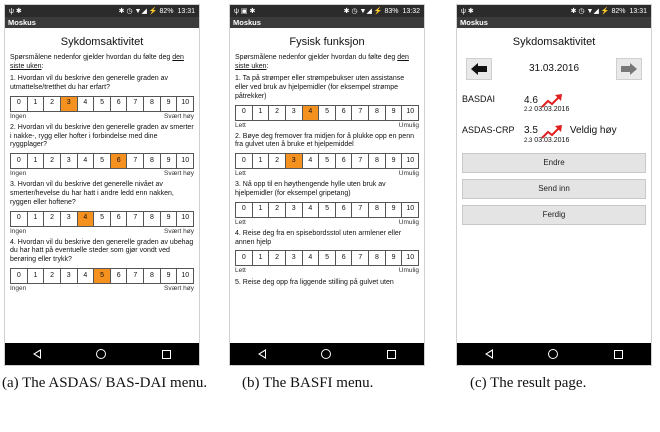  What do you see at coordinates (554, 163) in the screenshot?
I see `edit-button: Endre` at bounding box center [554, 163].